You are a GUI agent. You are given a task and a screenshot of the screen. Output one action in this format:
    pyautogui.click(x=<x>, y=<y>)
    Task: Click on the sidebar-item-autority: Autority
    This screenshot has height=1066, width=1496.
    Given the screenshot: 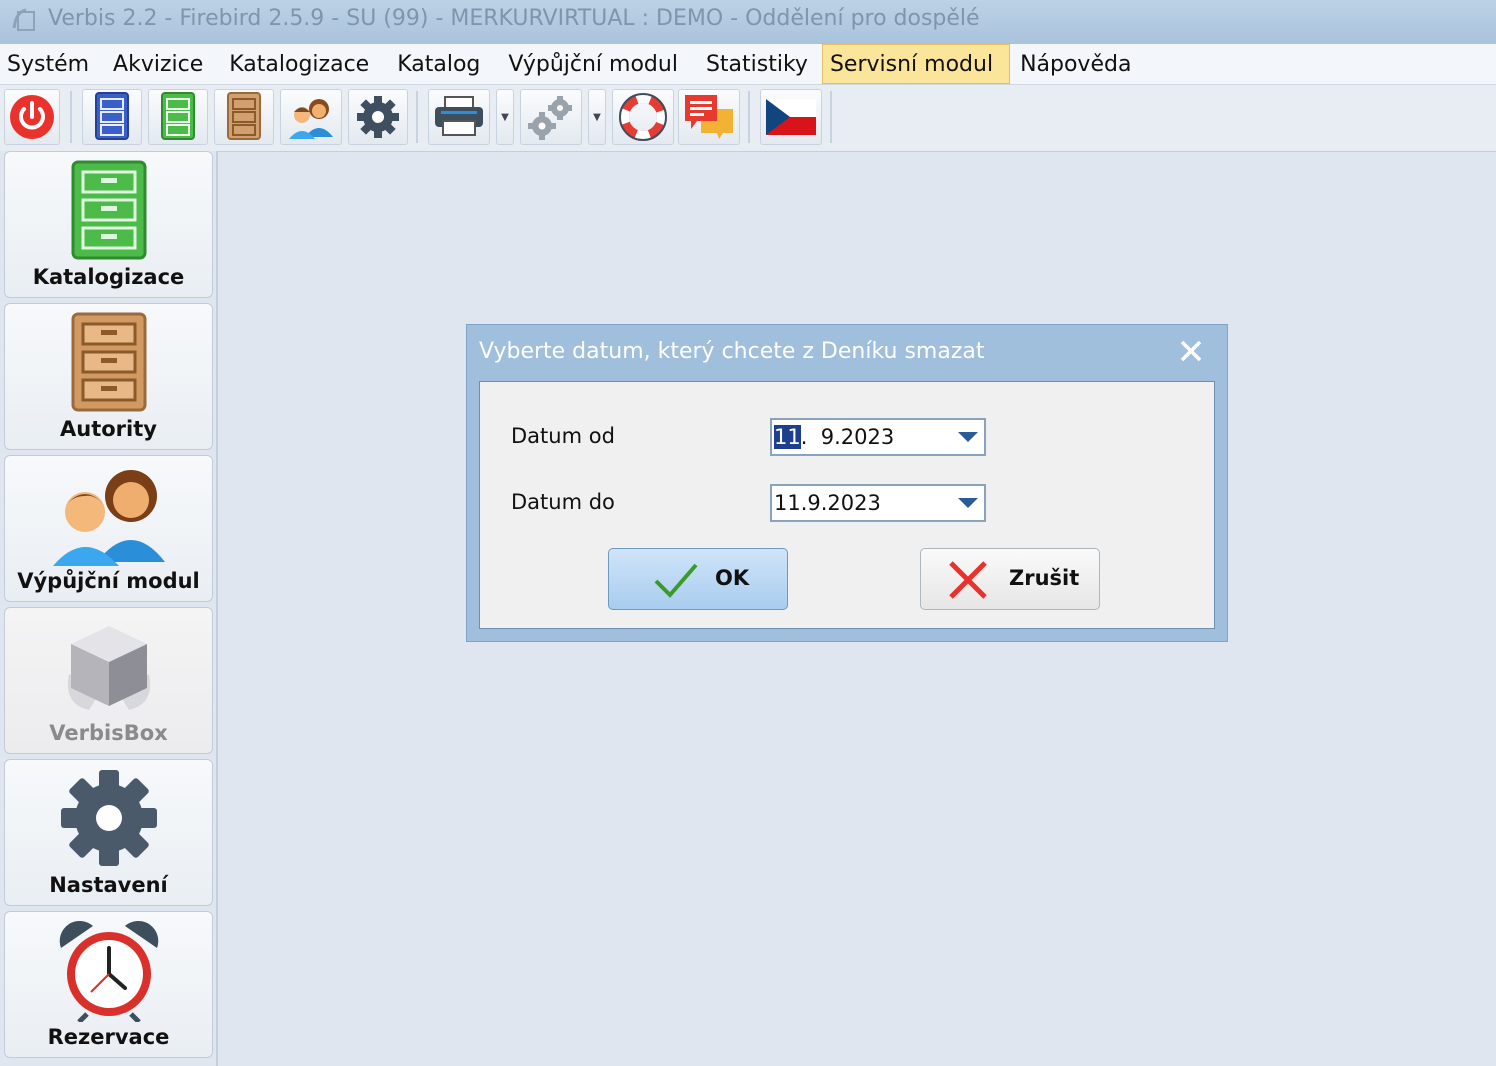 What is the action you would take?
    pyautogui.click(x=108, y=376)
    